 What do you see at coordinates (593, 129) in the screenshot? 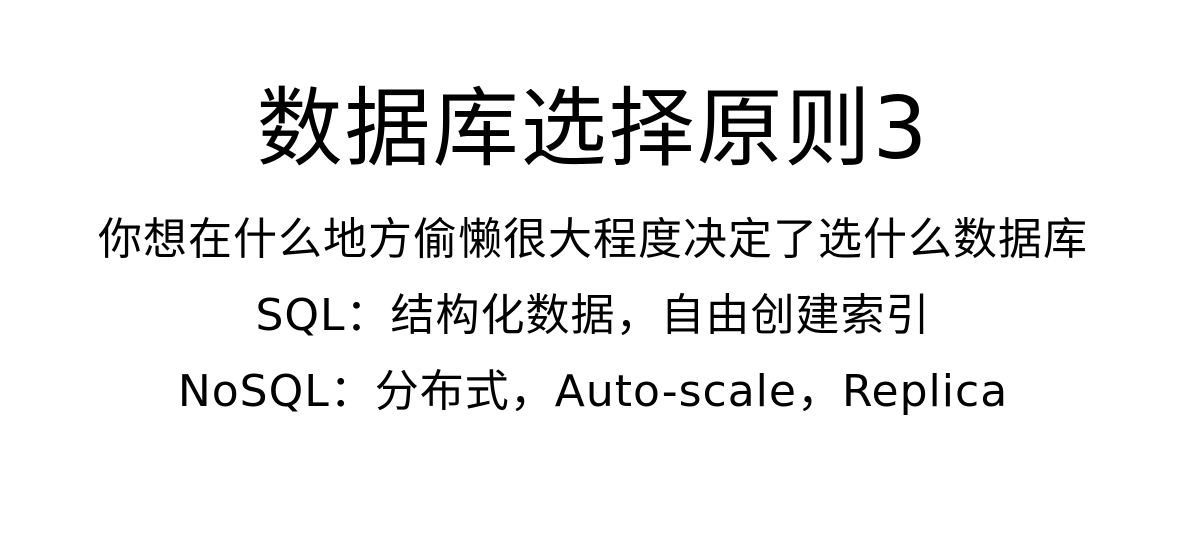
I see `slide-title: 数据库选择原则3` at bounding box center [593, 129].